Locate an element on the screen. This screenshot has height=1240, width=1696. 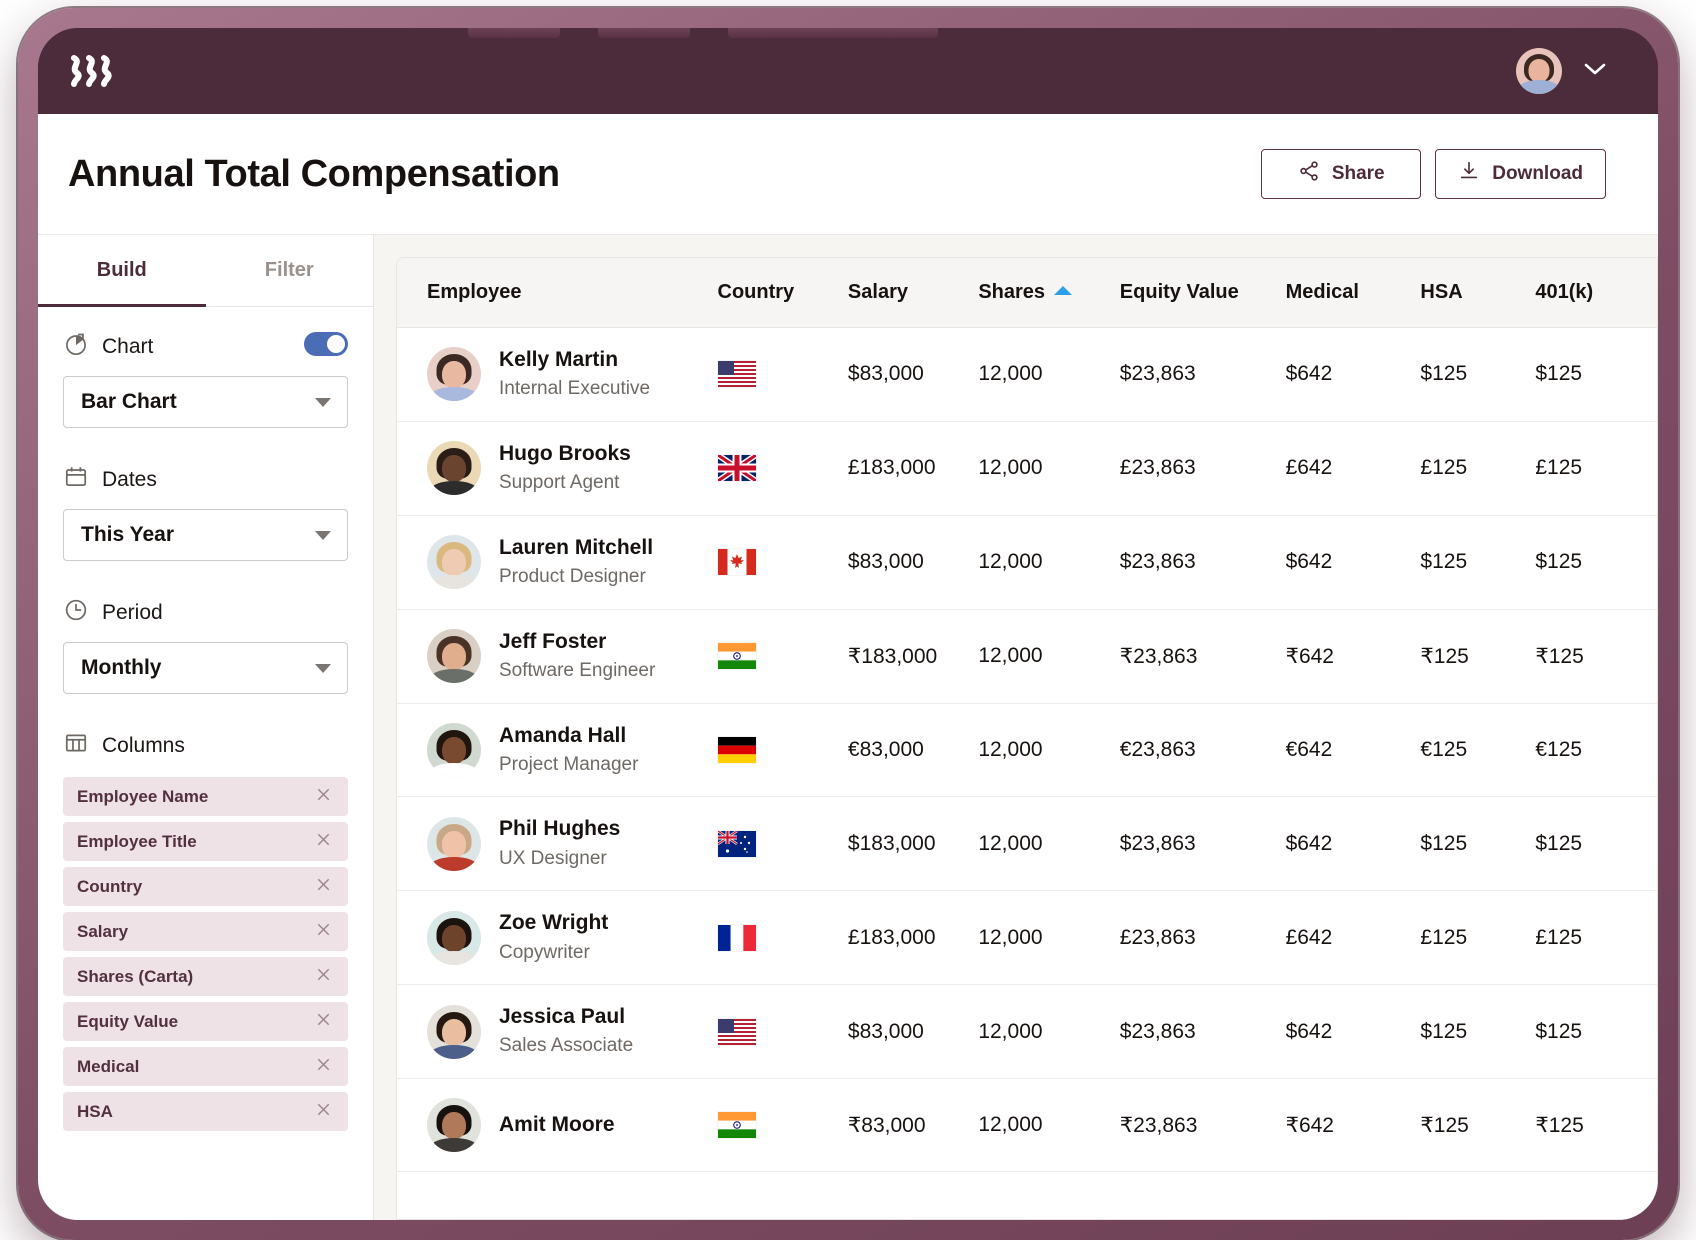
flag-icon-au is located at coordinates (736, 843).